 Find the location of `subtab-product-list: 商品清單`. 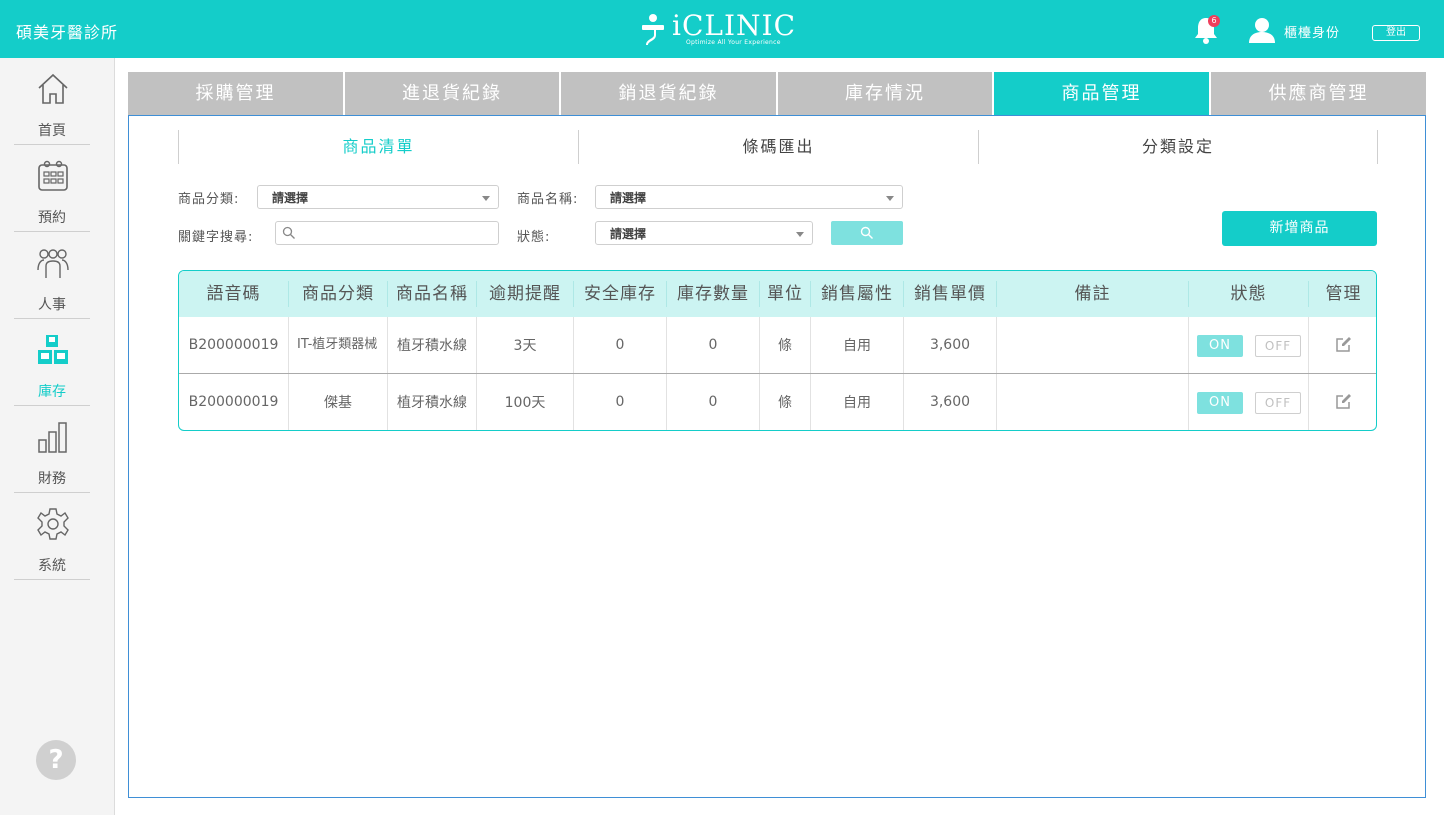

subtab-product-list: 商品清單 is located at coordinates (378, 147).